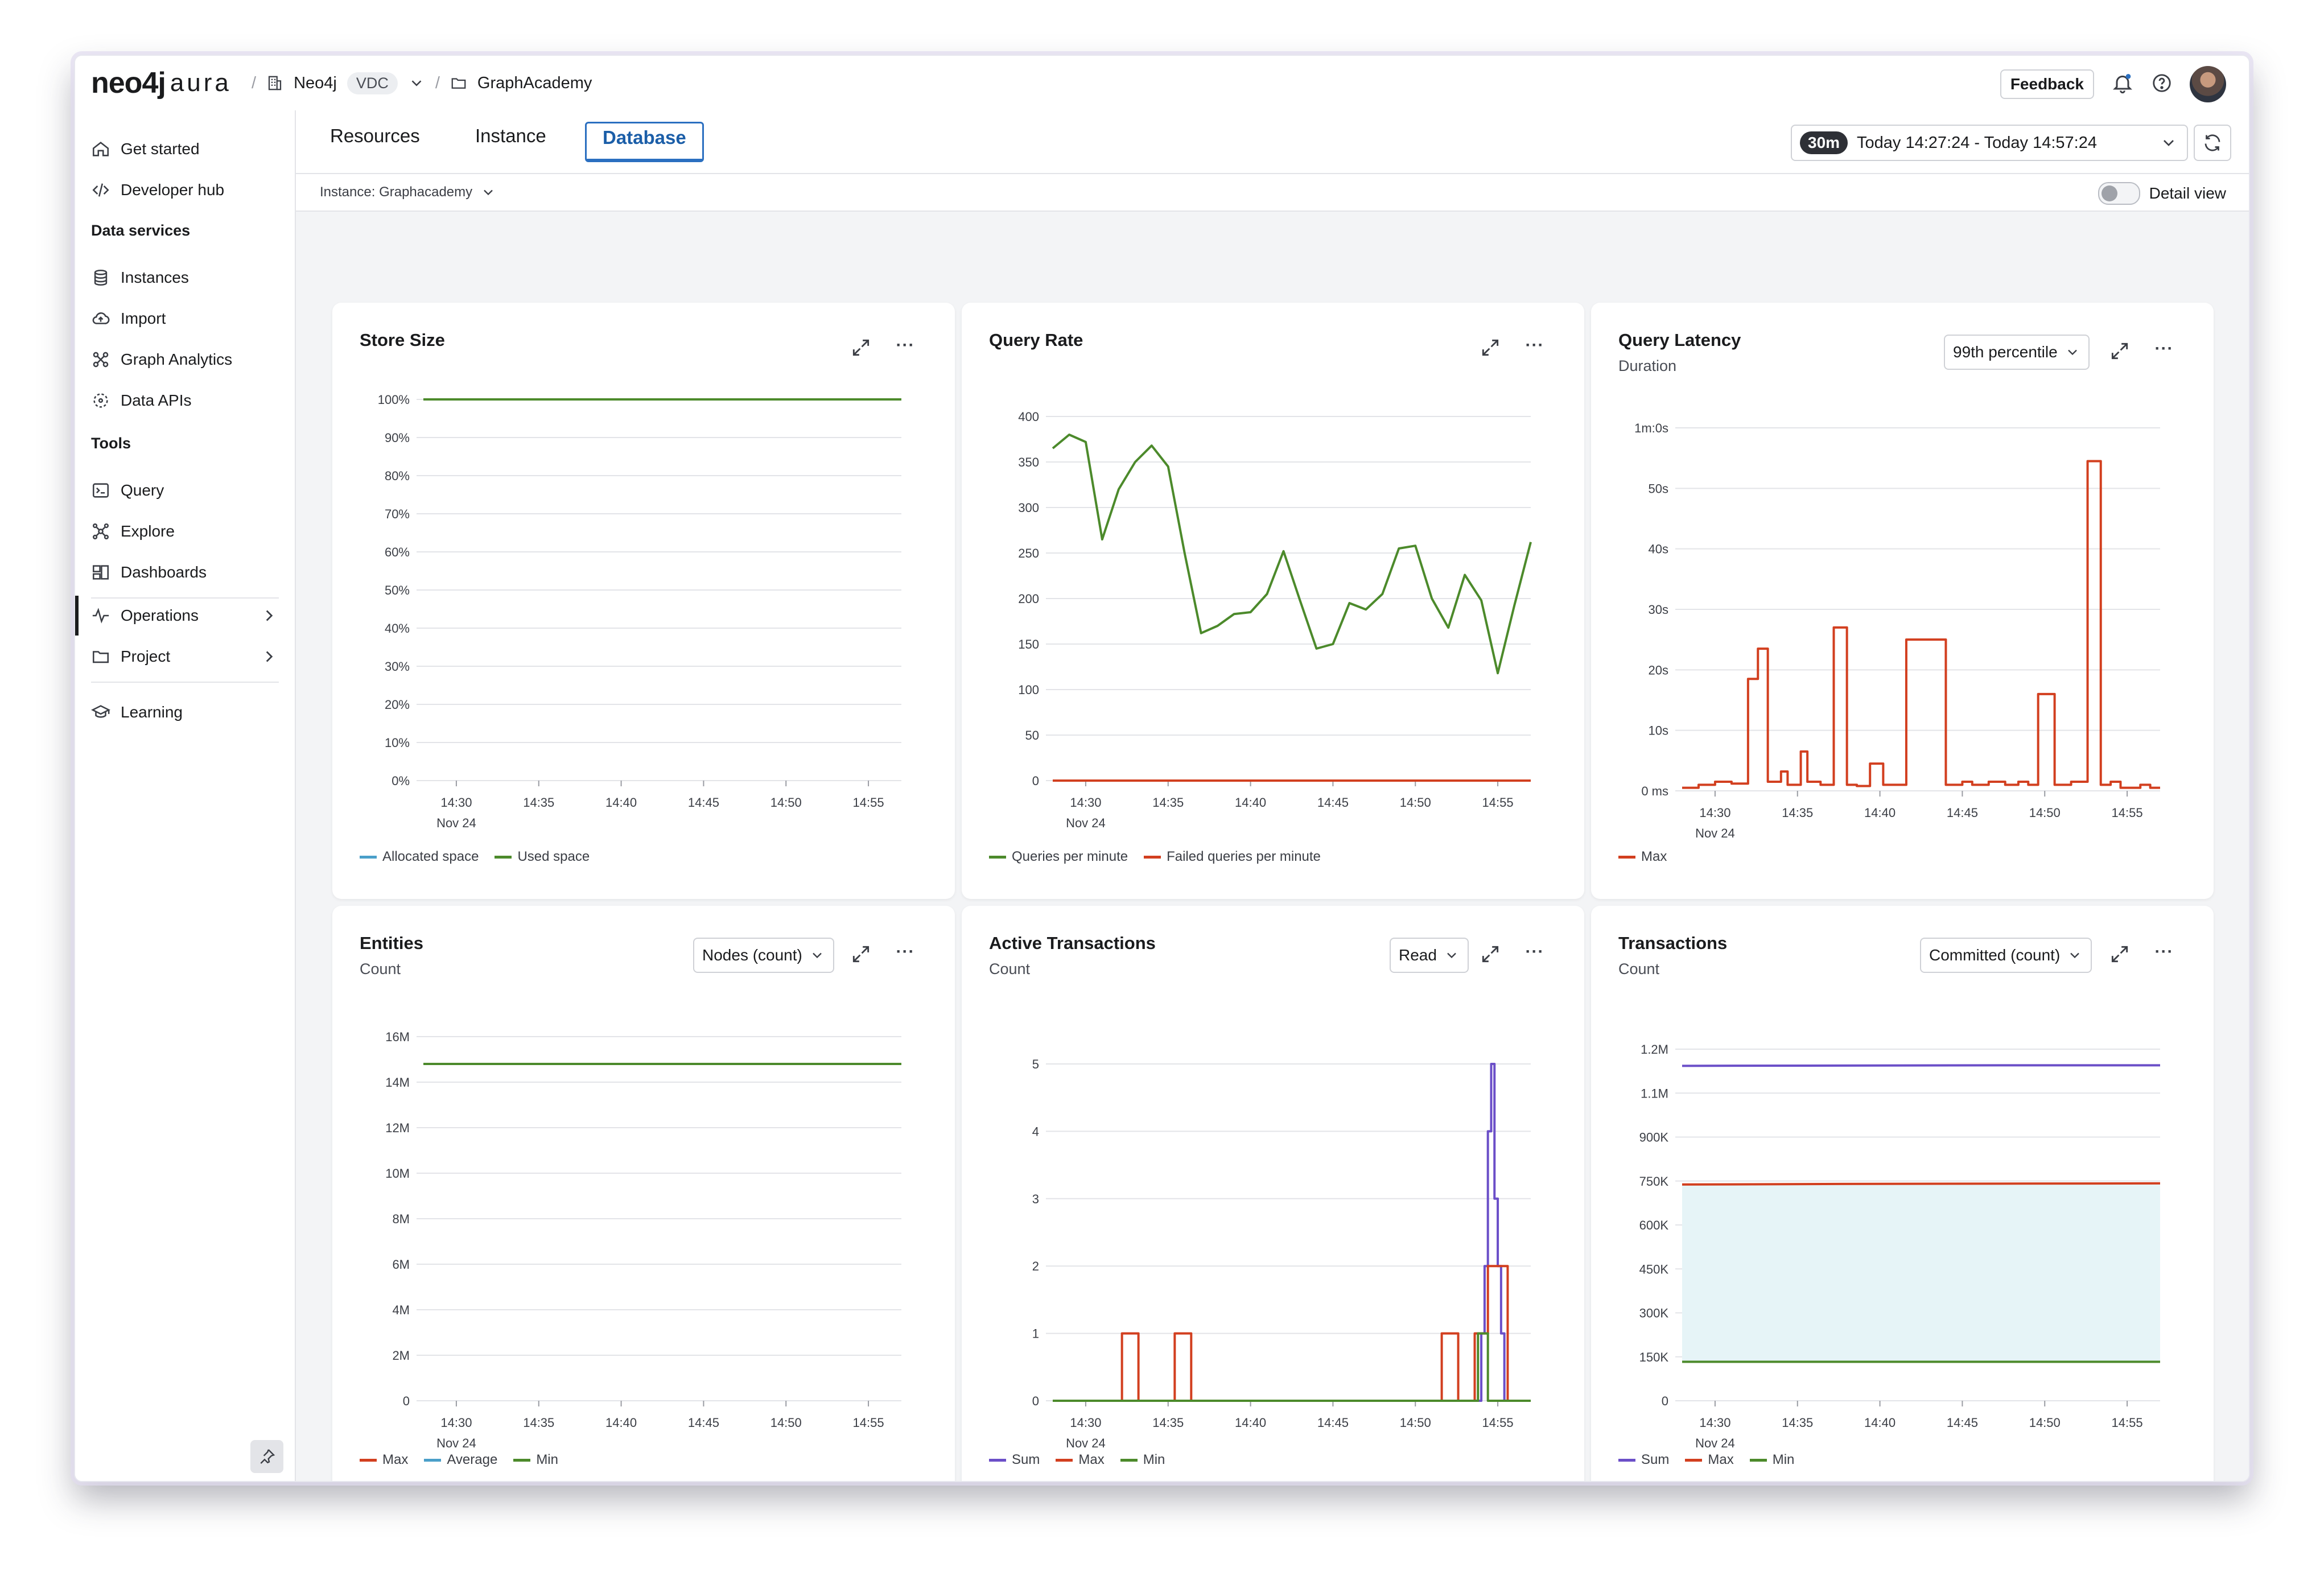  I want to click on active-indicator, so click(77, 616).